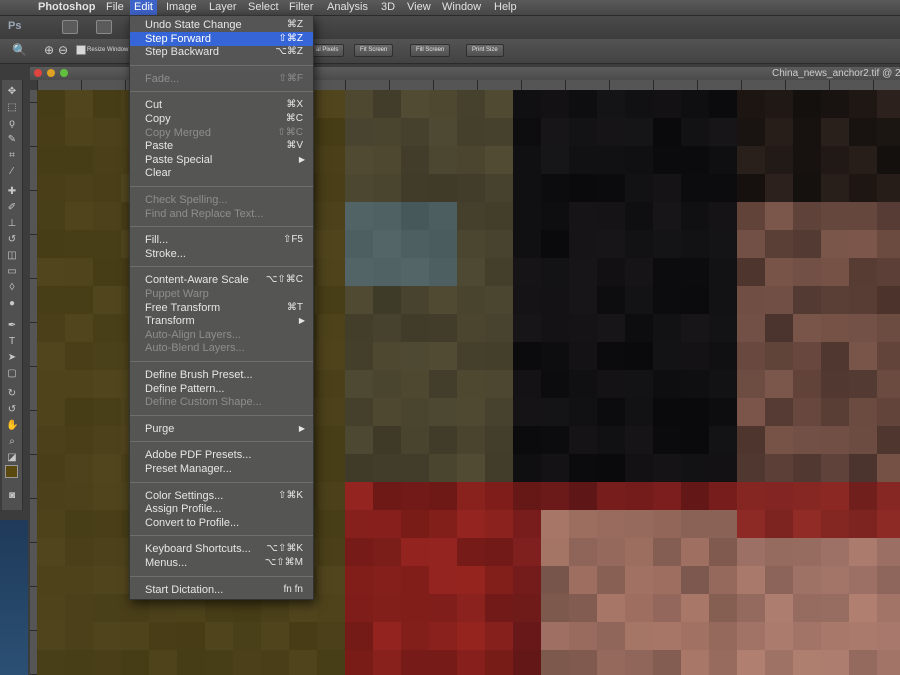 The image size is (900, 675). What do you see at coordinates (12, 326) in the screenshot?
I see `pen-tool-icon: ✒` at bounding box center [12, 326].